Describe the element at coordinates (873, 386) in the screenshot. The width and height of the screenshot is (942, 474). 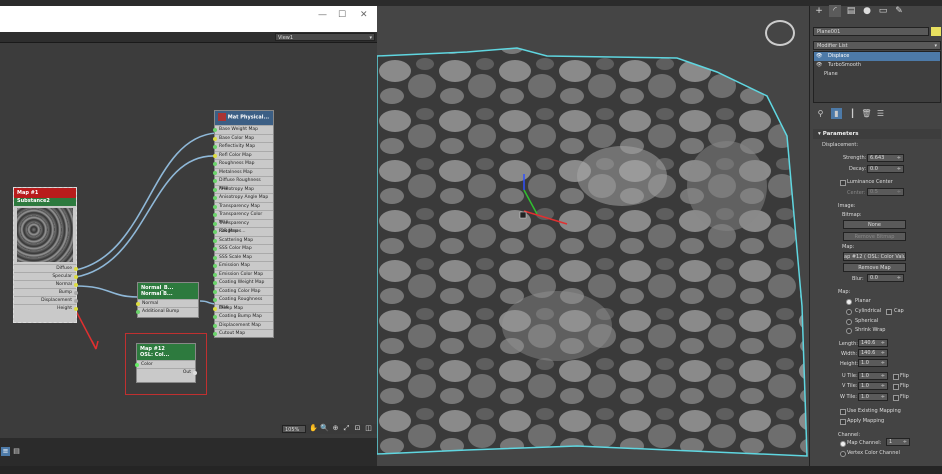
I see `v-tile-spinner: 1.0` at that location.